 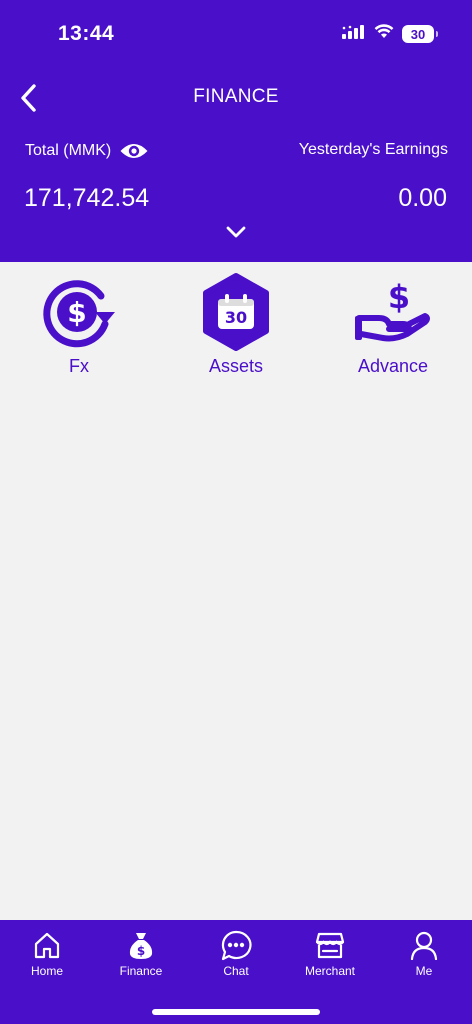 I want to click on service-label-advance: Advance, so click(x=393, y=366).